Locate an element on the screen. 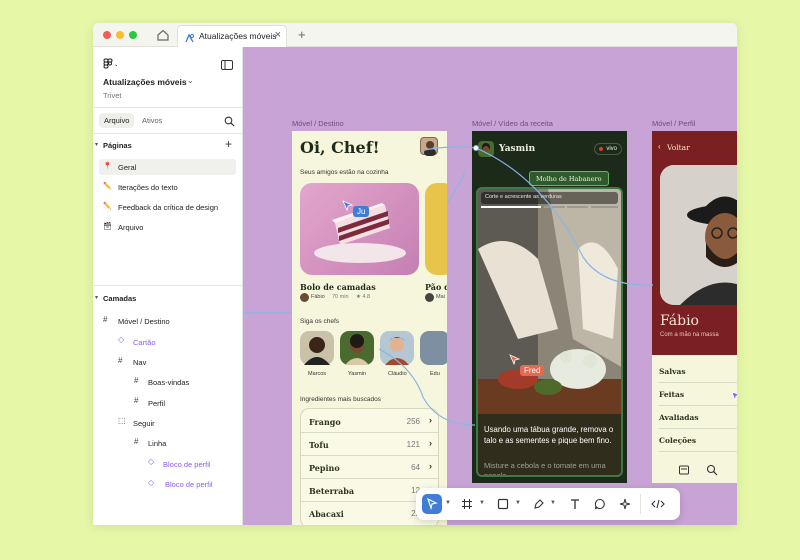 The height and width of the screenshot is (560, 800). code-icon is located at coordinates (658, 504).